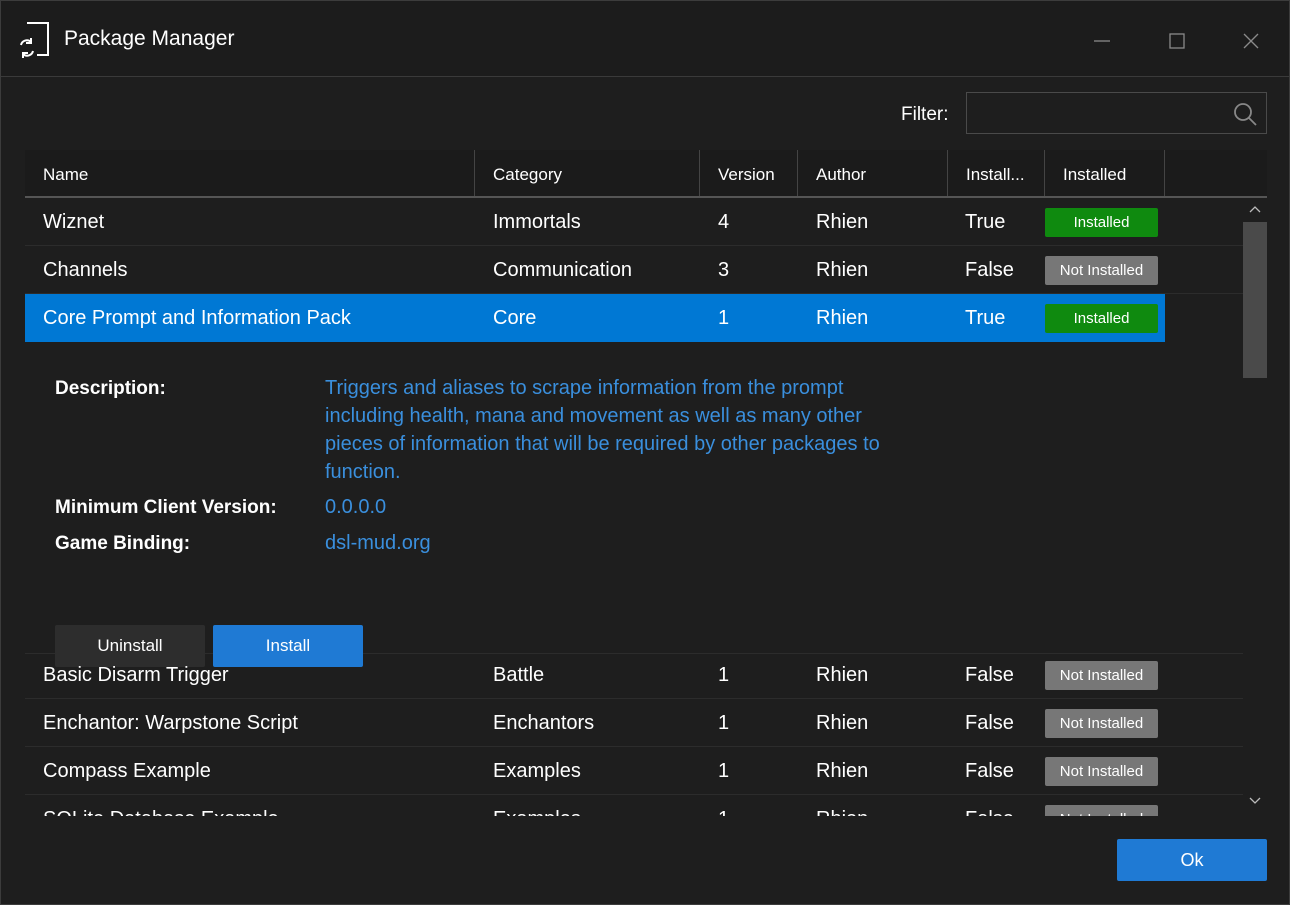 The width and height of the screenshot is (1290, 905). I want to click on minimize-icon, so click(1102, 41).